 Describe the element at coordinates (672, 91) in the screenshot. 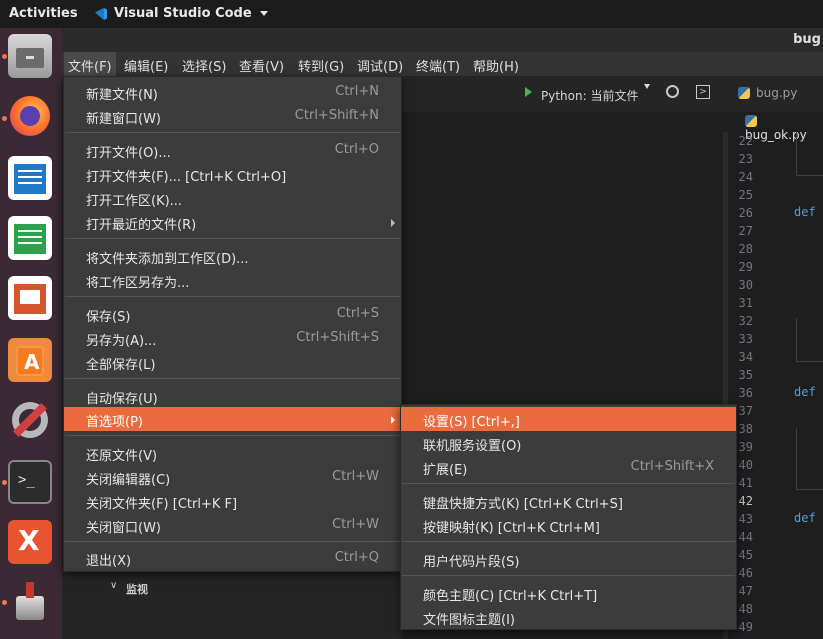

I see `gear-icon` at that location.